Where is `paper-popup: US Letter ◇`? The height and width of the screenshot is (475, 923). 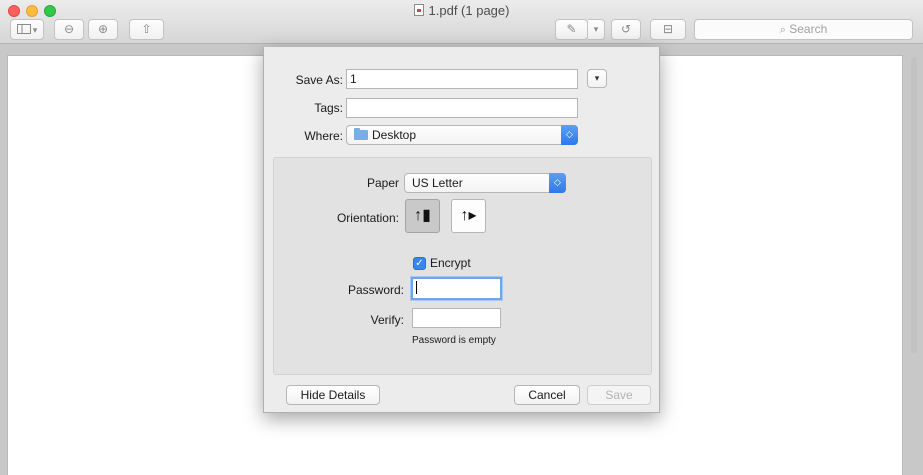 paper-popup: US Letter ◇ is located at coordinates (485, 183).